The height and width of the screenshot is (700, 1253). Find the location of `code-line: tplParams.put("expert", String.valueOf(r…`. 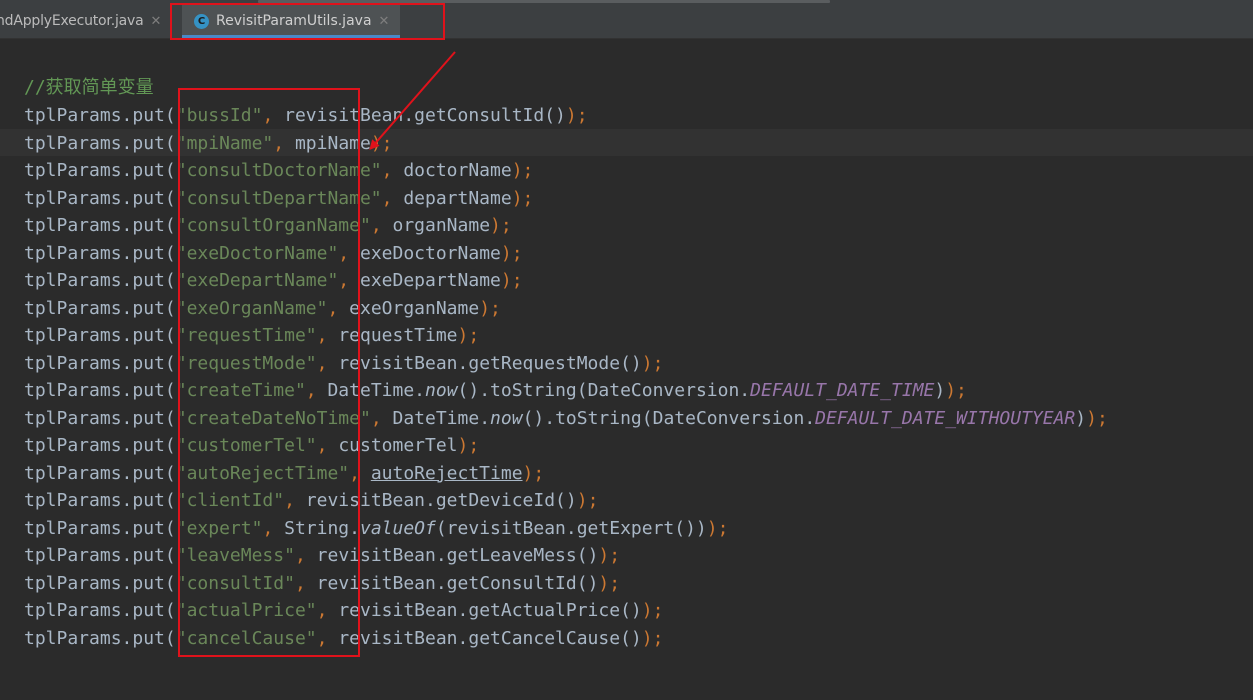

code-line: tplParams.put("expert", String.valueOf(r… is located at coordinates (376, 528).